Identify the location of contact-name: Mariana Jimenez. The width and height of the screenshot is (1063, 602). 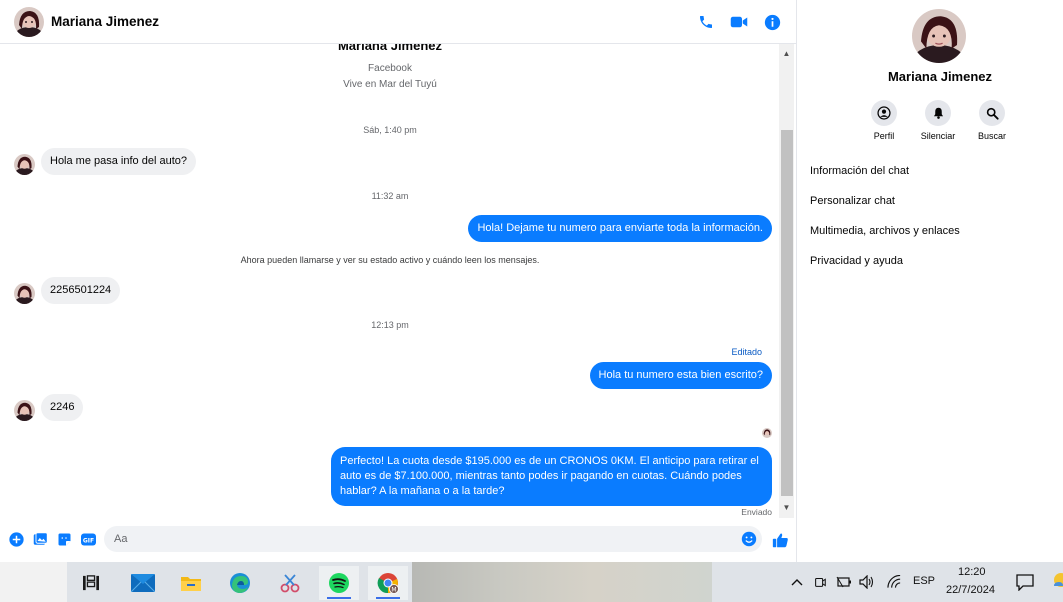
(105, 21).